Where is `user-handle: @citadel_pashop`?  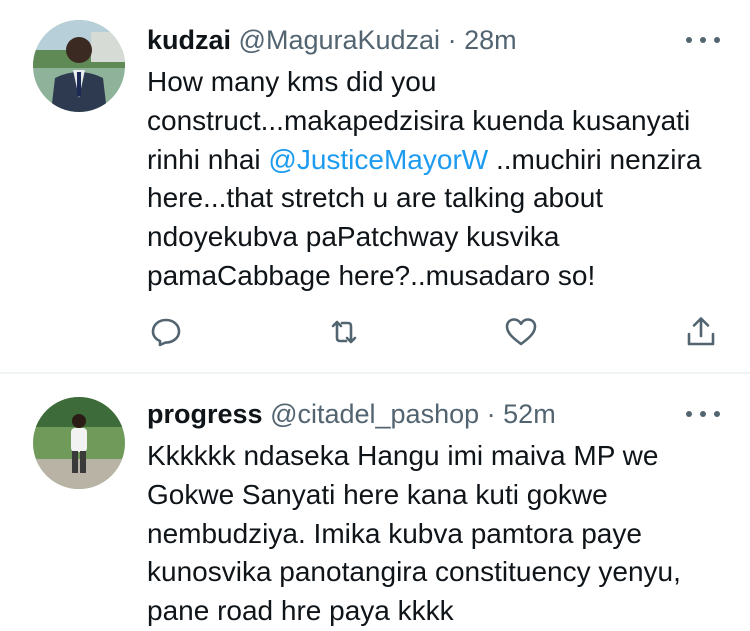
user-handle: @citadel_pashop is located at coordinates (374, 414).